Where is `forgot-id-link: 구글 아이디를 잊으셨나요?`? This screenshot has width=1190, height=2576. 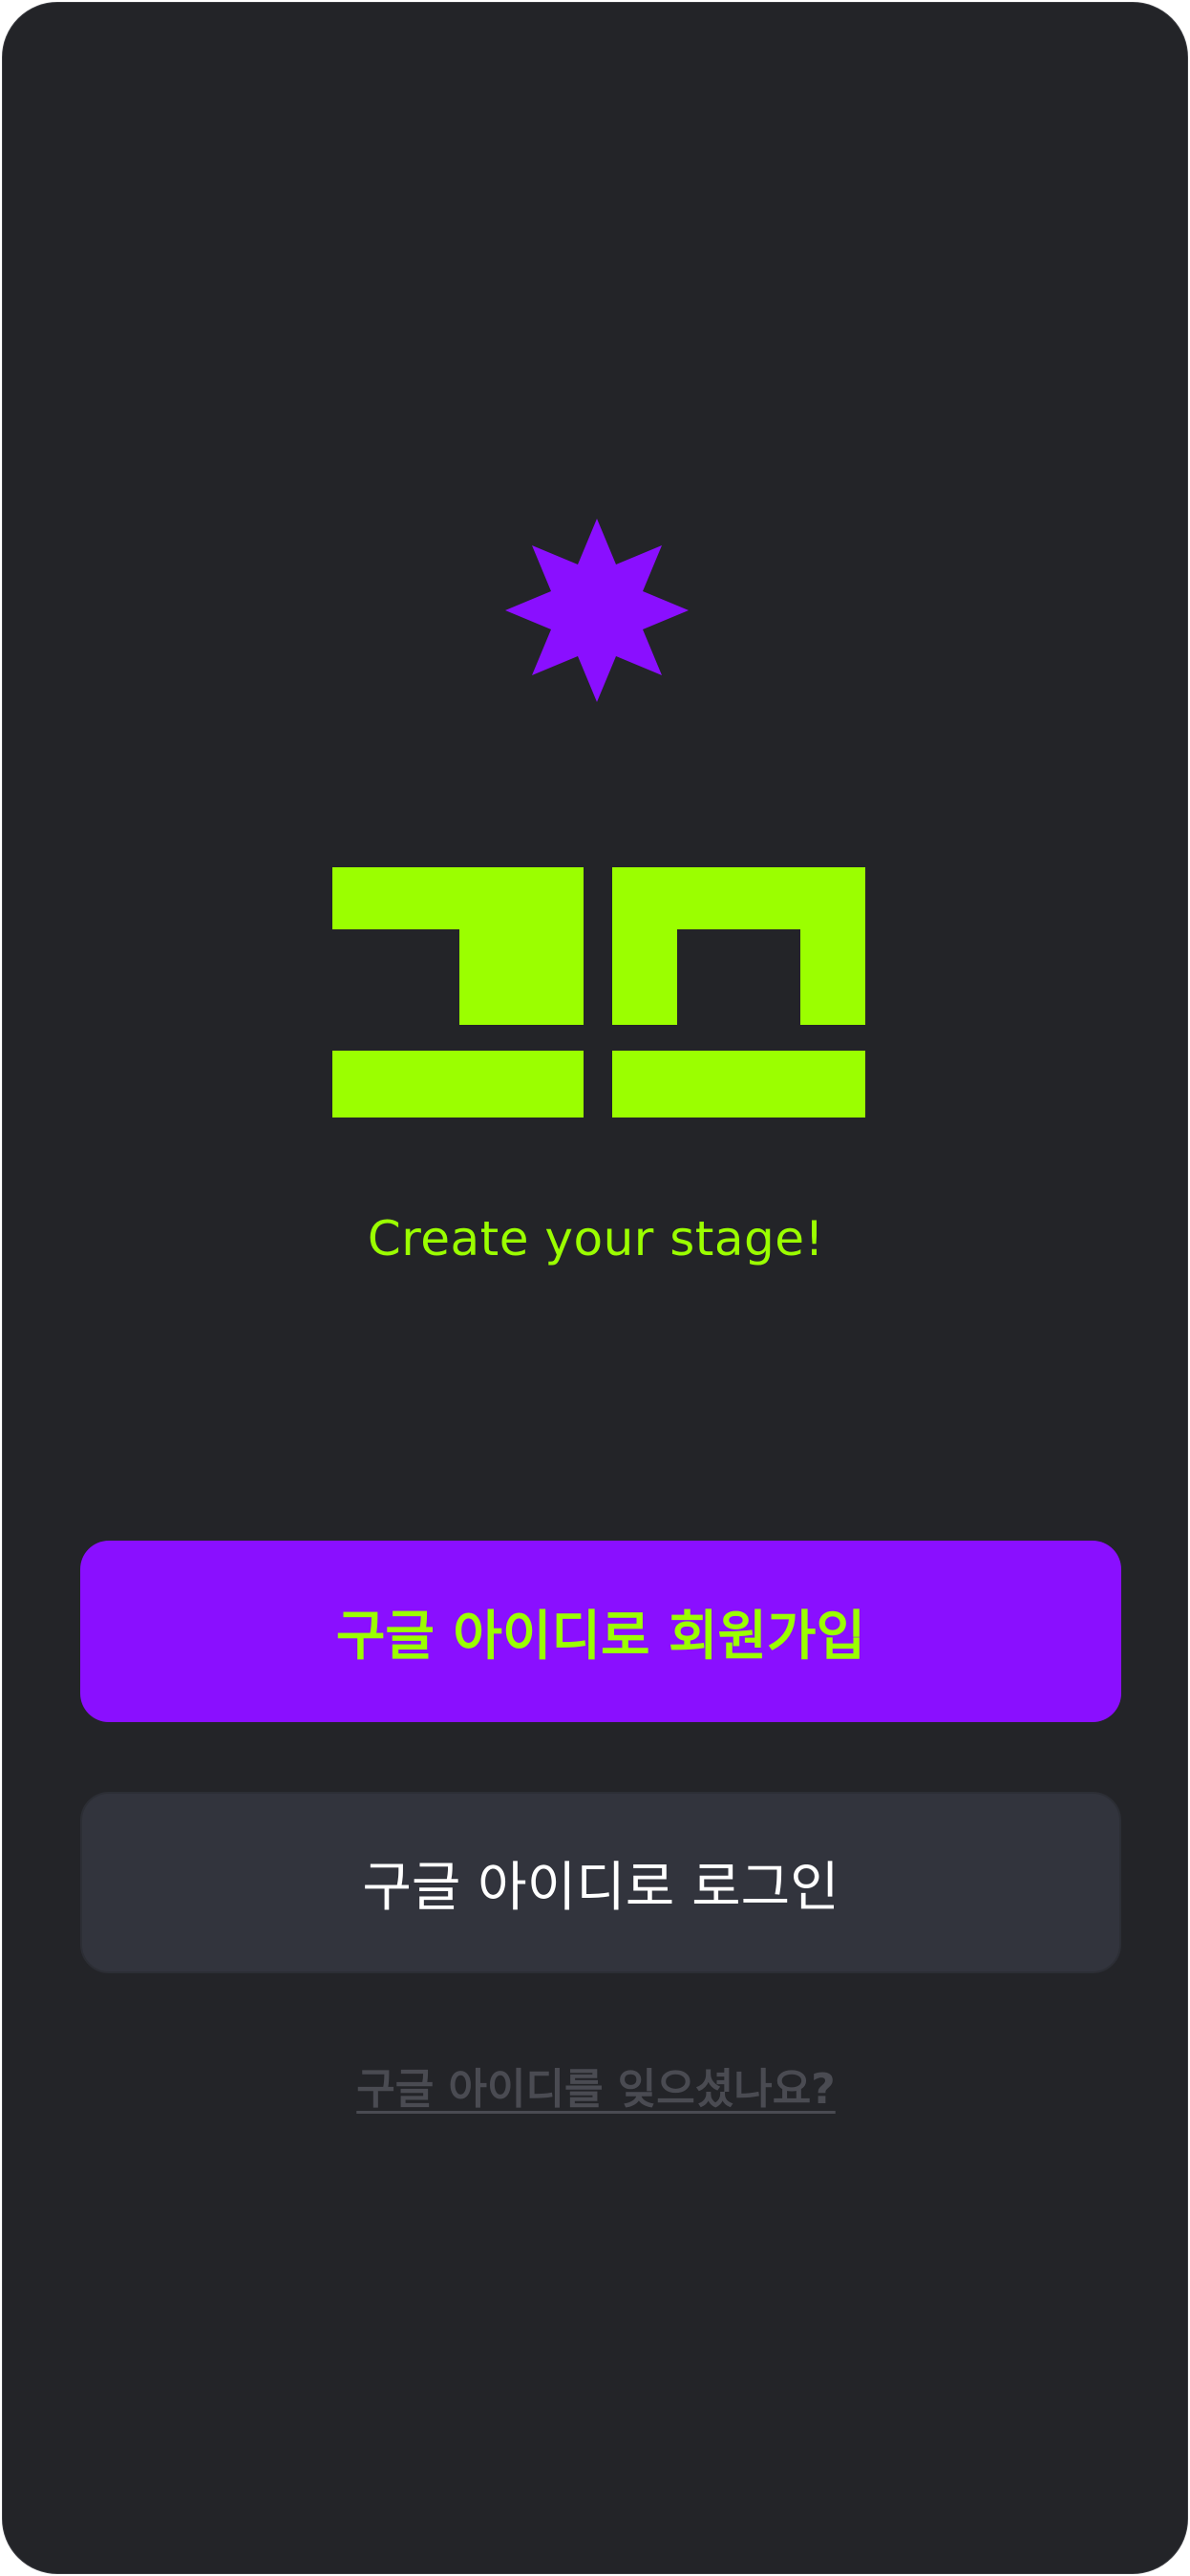 forgot-id-link: 구글 아이디를 잊으셨나요? is located at coordinates (595, 2089).